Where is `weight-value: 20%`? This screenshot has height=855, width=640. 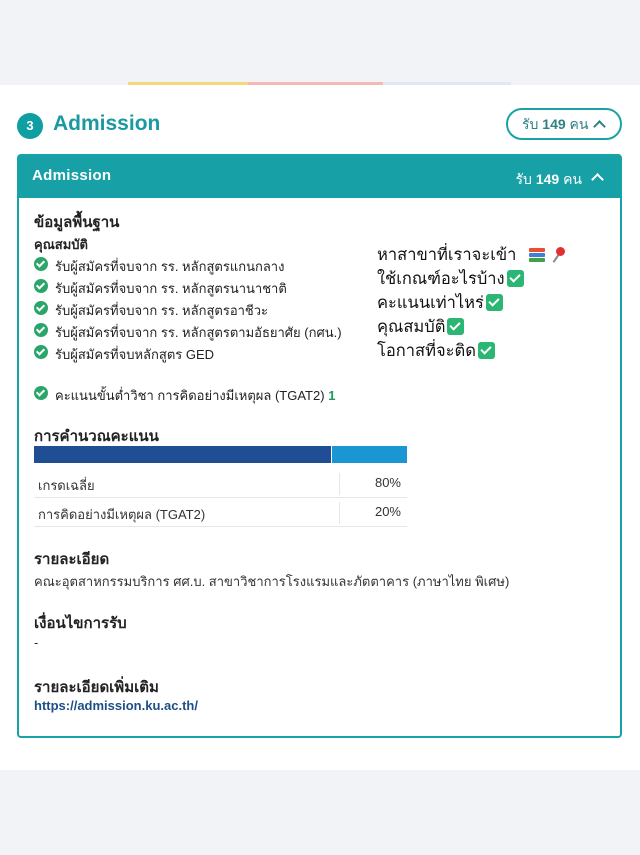
weight-value: 20% is located at coordinates (387, 511).